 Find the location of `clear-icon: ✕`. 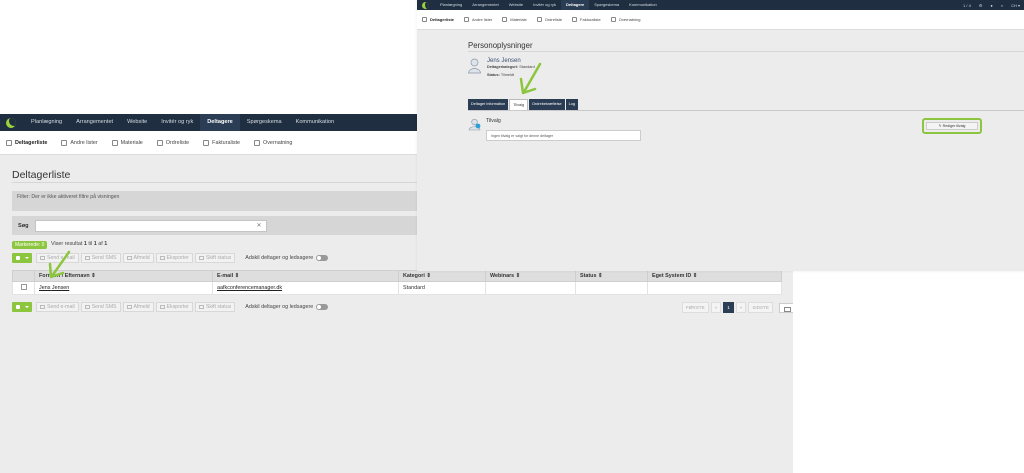

clear-icon: ✕ is located at coordinates (259, 225).